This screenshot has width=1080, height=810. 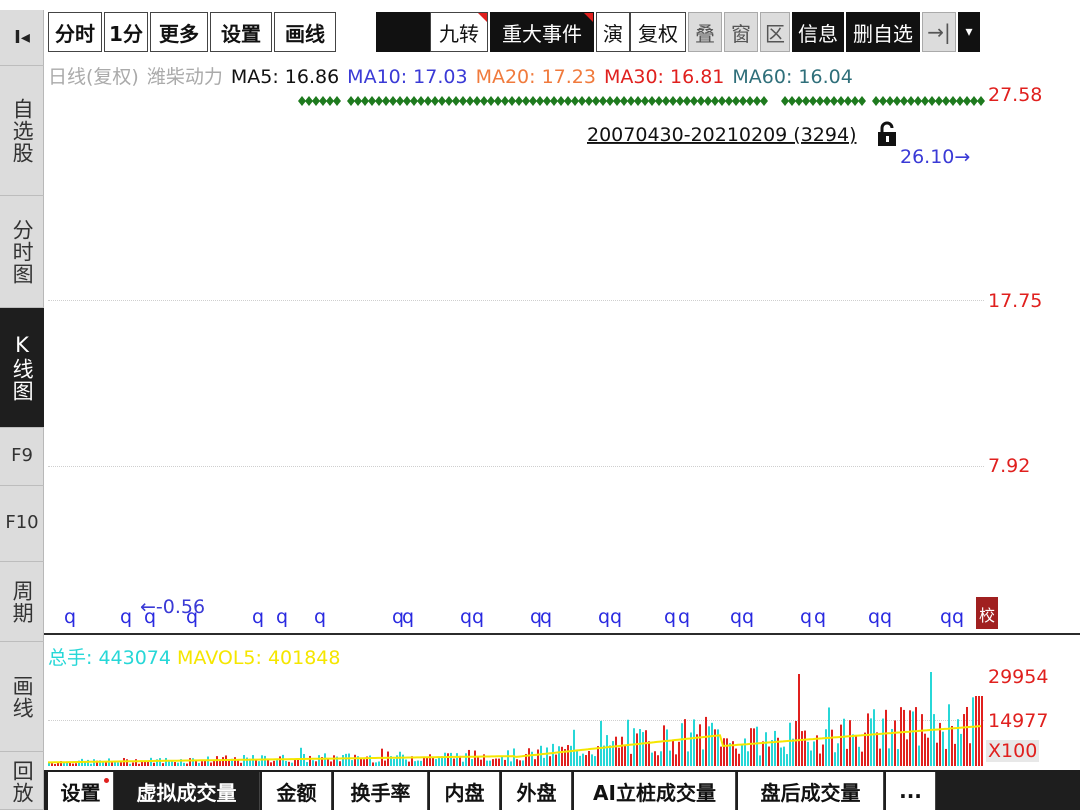 I want to click on intraday-button: 分时, so click(x=75, y=32).